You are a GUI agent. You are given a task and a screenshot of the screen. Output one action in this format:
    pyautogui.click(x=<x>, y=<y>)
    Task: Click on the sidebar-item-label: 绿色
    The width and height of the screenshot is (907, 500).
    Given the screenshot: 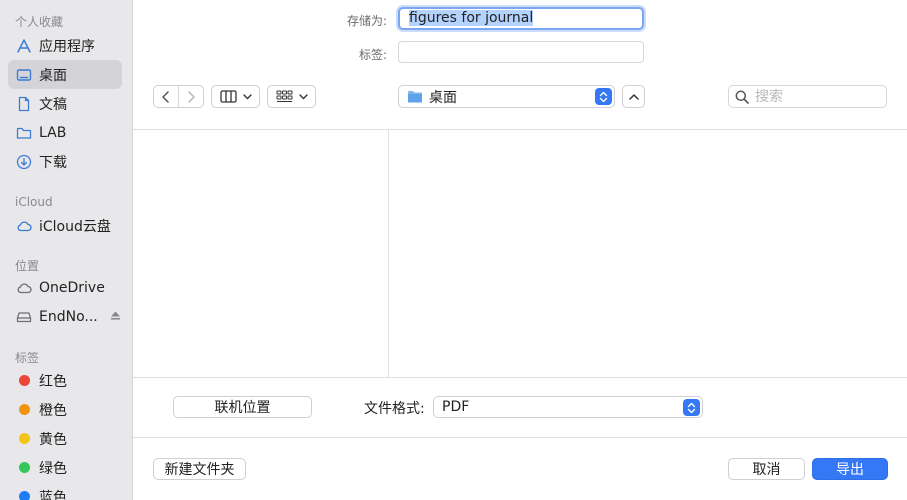 What is the action you would take?
    pyautogui.click(x=53, y=468)
    